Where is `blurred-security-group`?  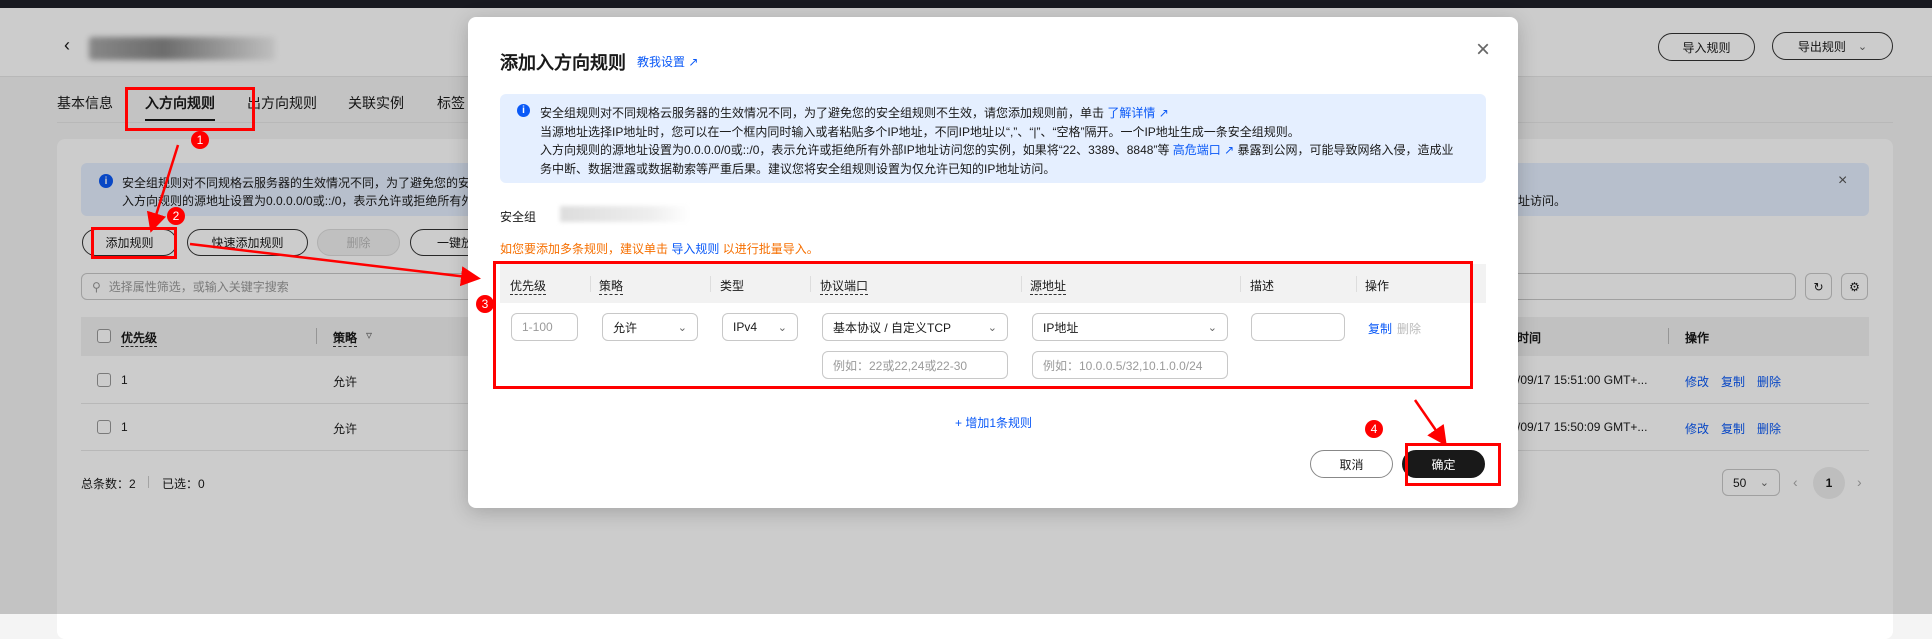
blurred-security-group is located at coordinates (625, 214).